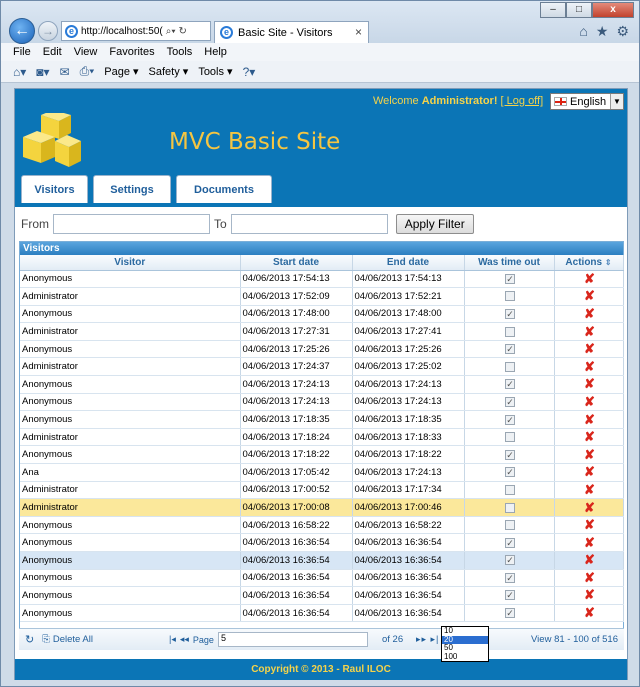 The width and height of the screenshot is (640, 687). What do you see at coordinates (427, 639) in the screenshot?
I see `next-last-page-icon: ▸▸ ▸|` at bounding box center [427, 639].